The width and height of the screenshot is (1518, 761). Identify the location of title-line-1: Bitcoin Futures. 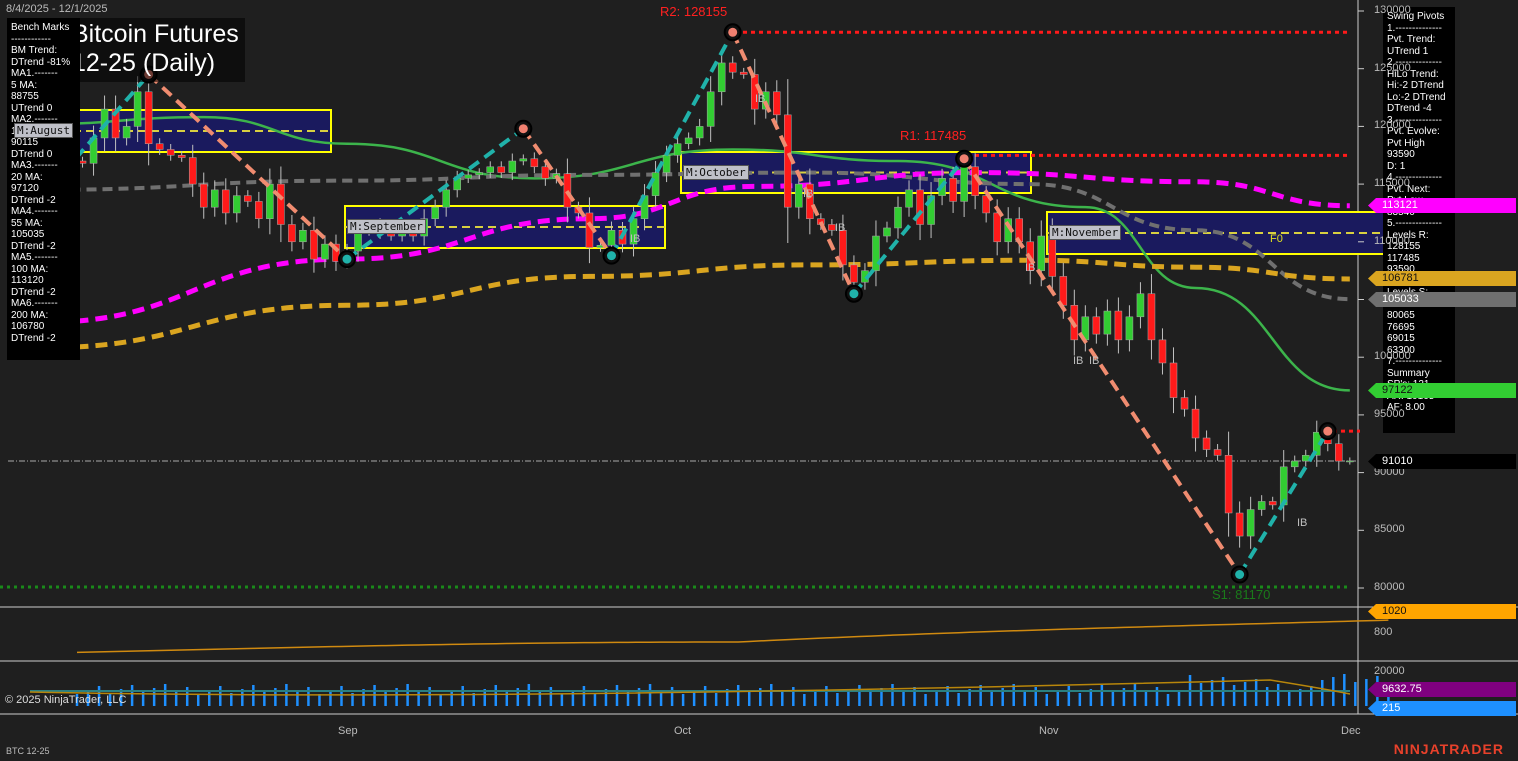
(155, 34).